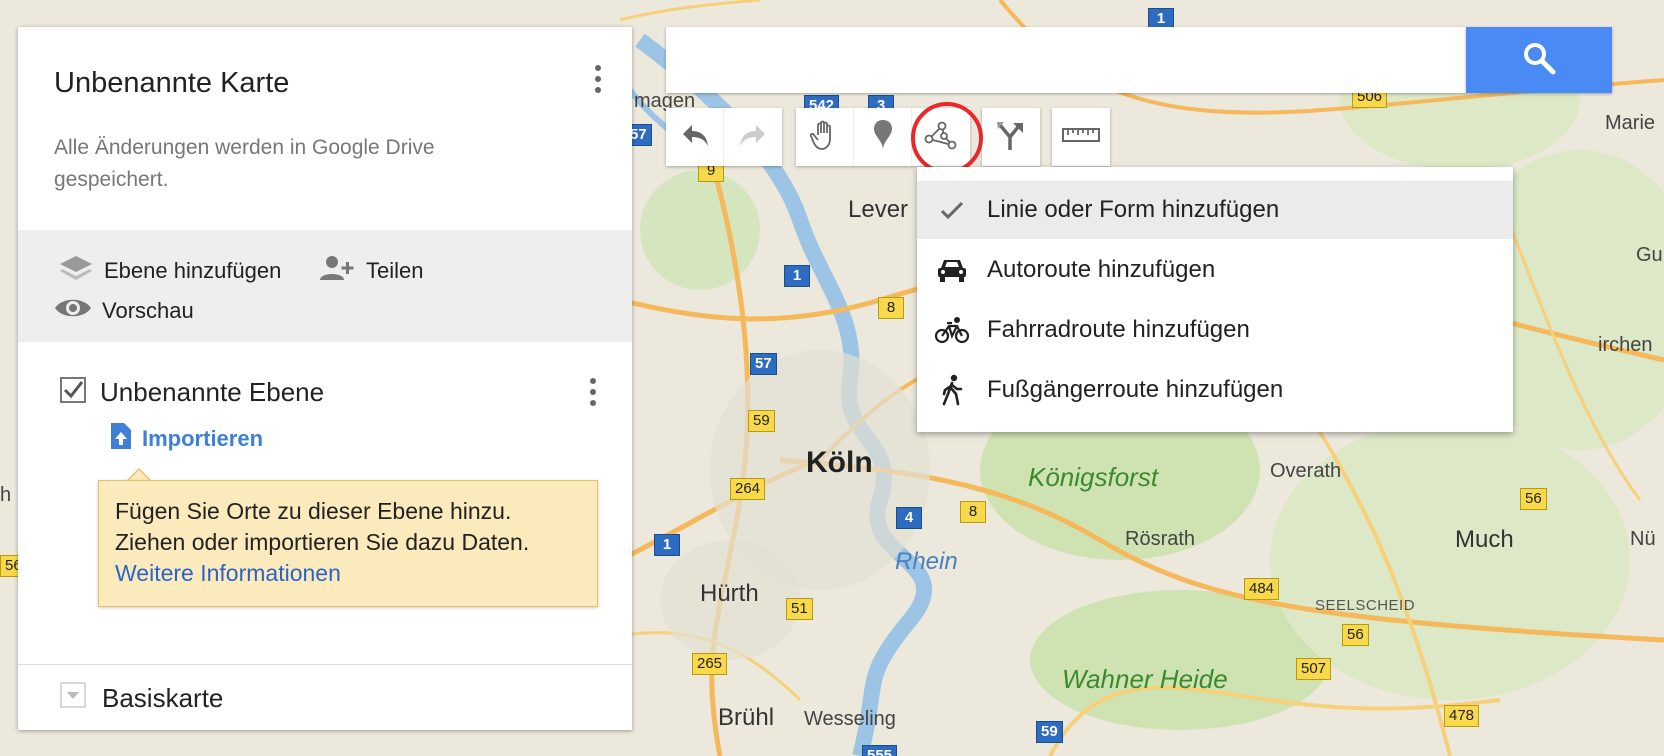  Describe the element at coordinates (1093, 477) in the screenshot. I see `place-koenigsforst: Königsforst` at that location.